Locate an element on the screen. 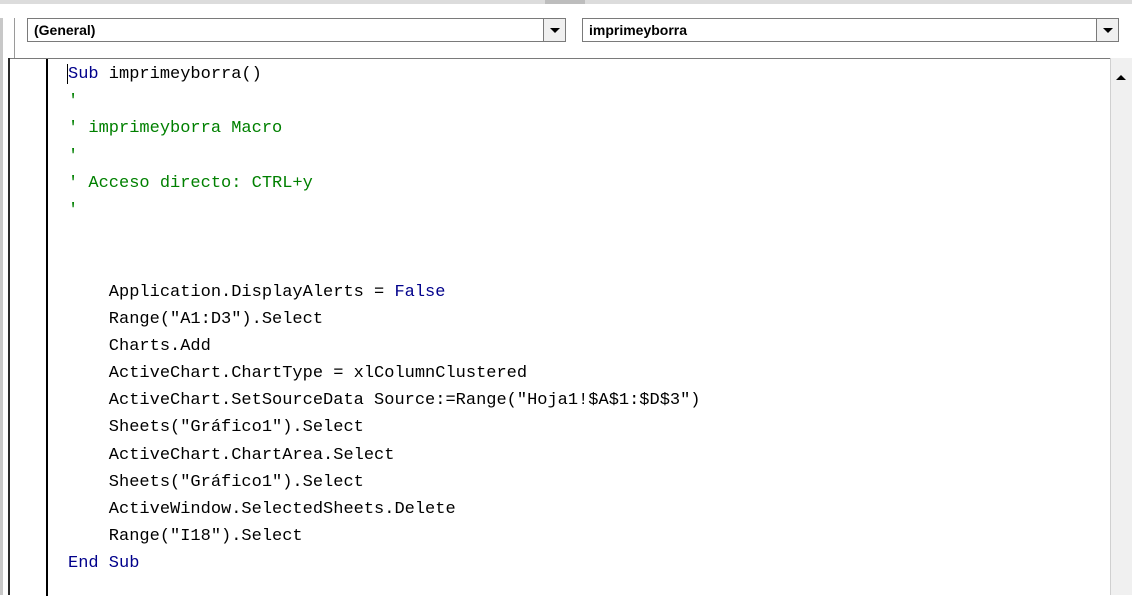  keyword-token: End Sub is located at coordinates (104, 564).